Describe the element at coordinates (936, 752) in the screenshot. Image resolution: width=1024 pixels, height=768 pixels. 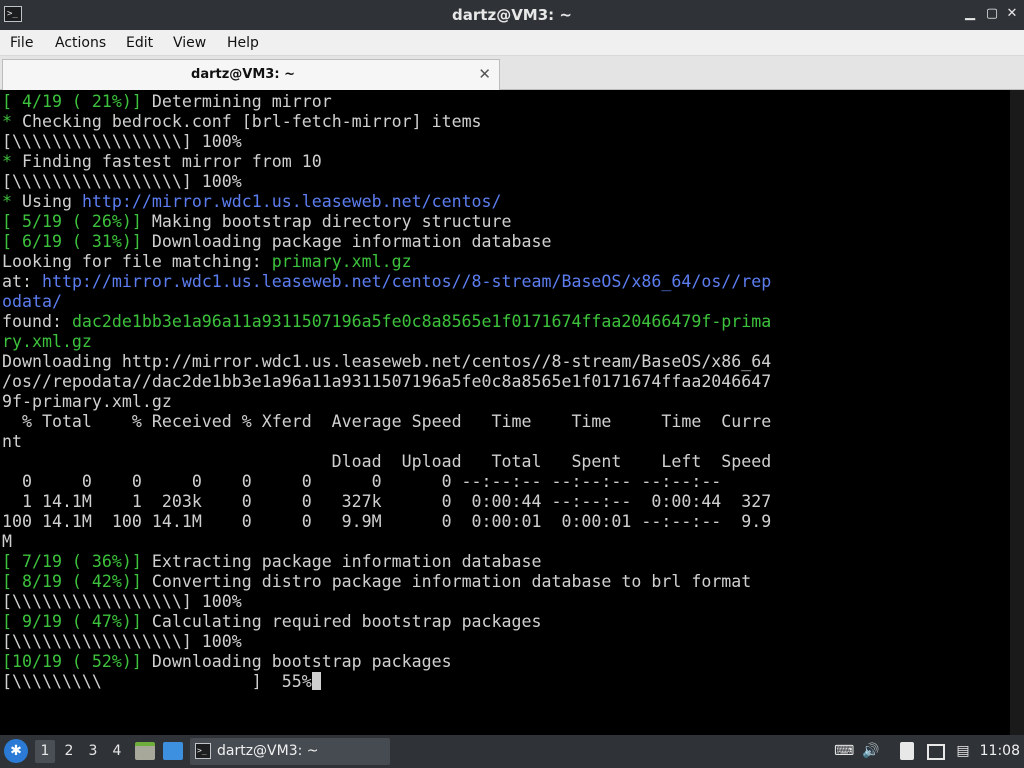
I see `display-icon` at that location.